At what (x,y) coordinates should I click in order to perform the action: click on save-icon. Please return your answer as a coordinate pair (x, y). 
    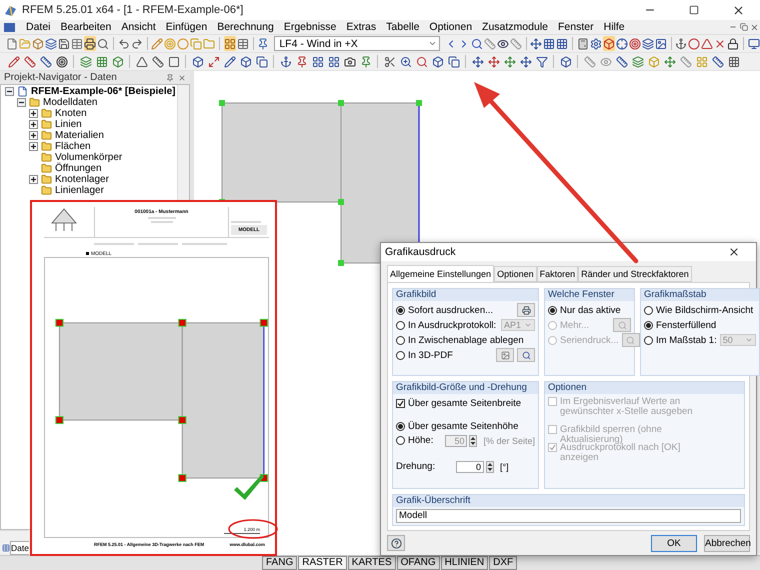
    Looking at the image, I should click on (64, 43).